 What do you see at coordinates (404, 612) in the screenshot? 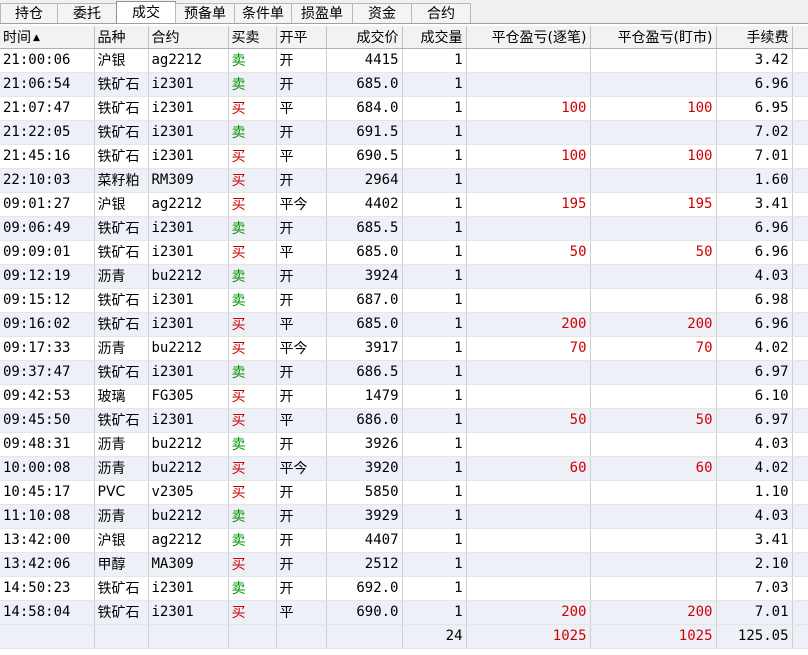
I see `table-row: 14:58:04 铁矿石 i2301 买平 690.0 1 200 200 7.01` at bounding box center [404, 612].